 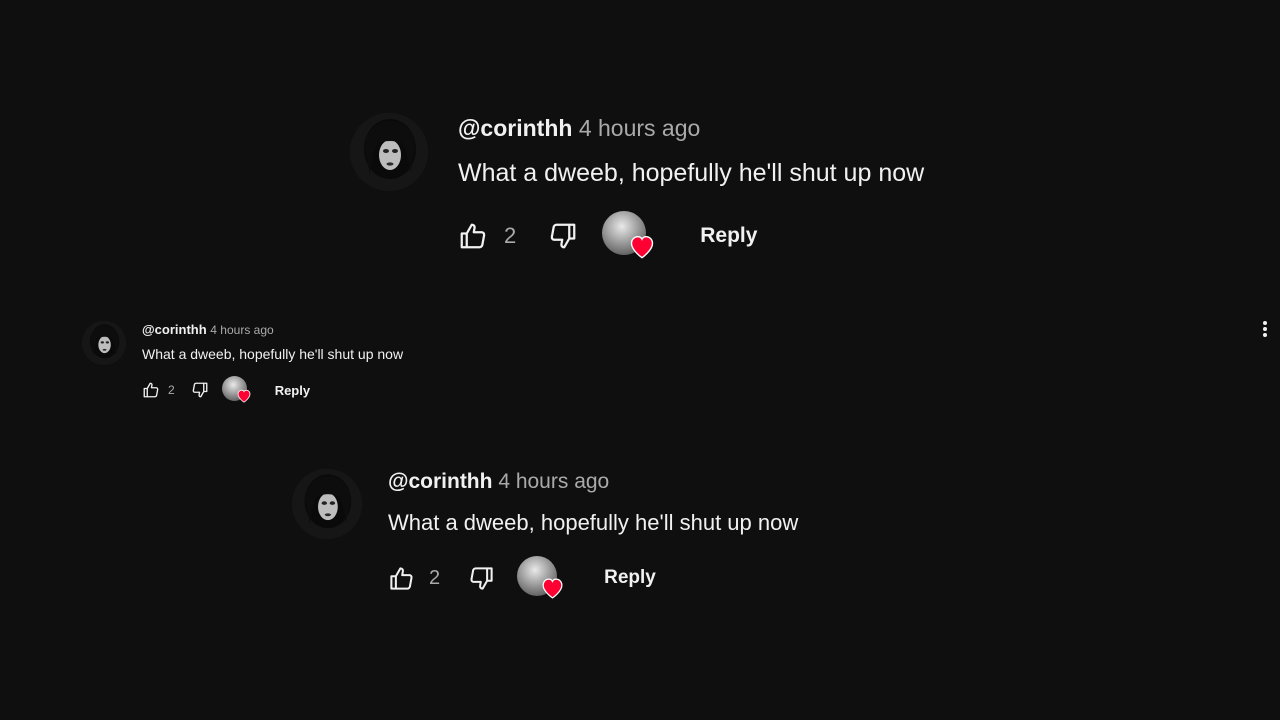 I want to click on more-vertical-icon, so click(x=1265, y=330).